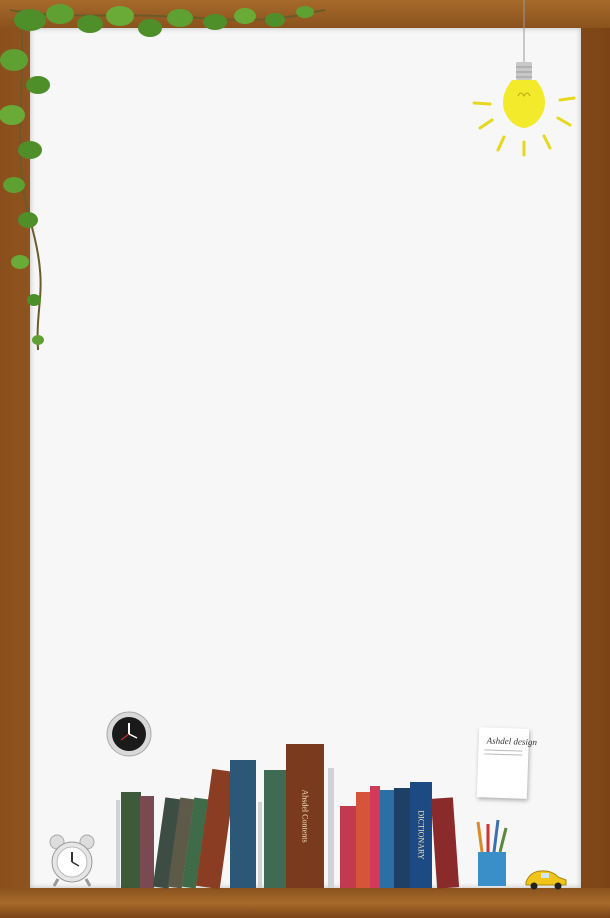  What do you see at coordinates (506, 763) in the screenshot?
I see `sticky-note: Ashdel design` at bounding box center [506, 763].